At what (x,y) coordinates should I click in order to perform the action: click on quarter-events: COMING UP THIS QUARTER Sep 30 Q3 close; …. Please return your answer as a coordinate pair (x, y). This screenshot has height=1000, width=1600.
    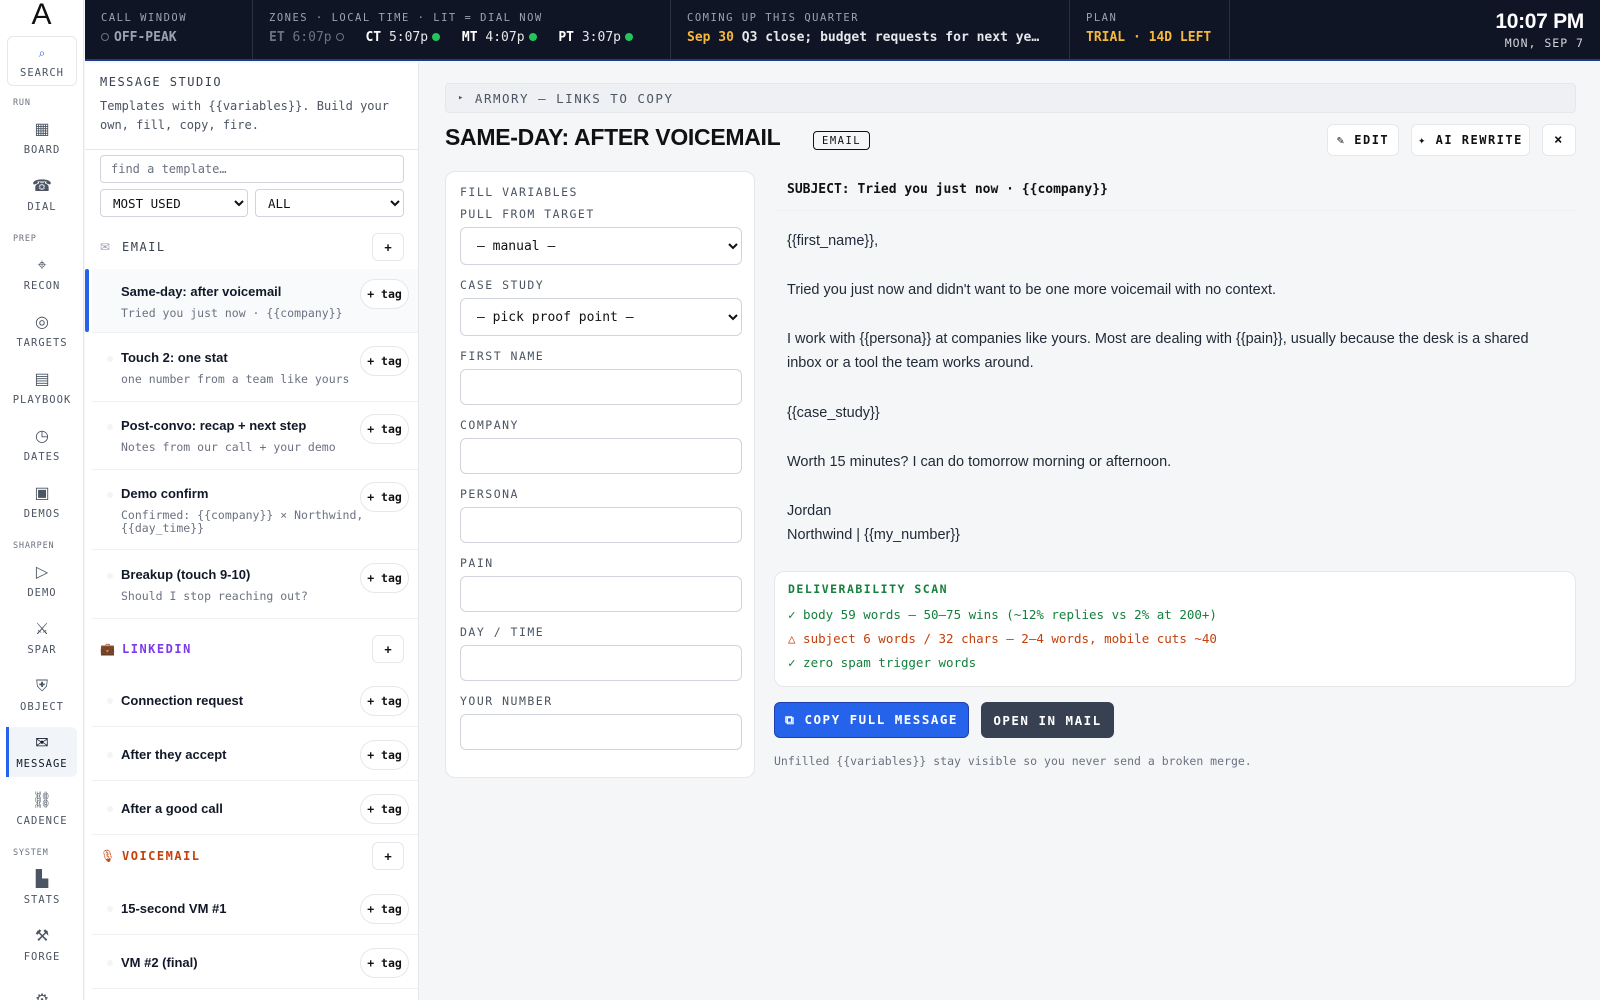
    Looking at the image, I should click on (870, 29).